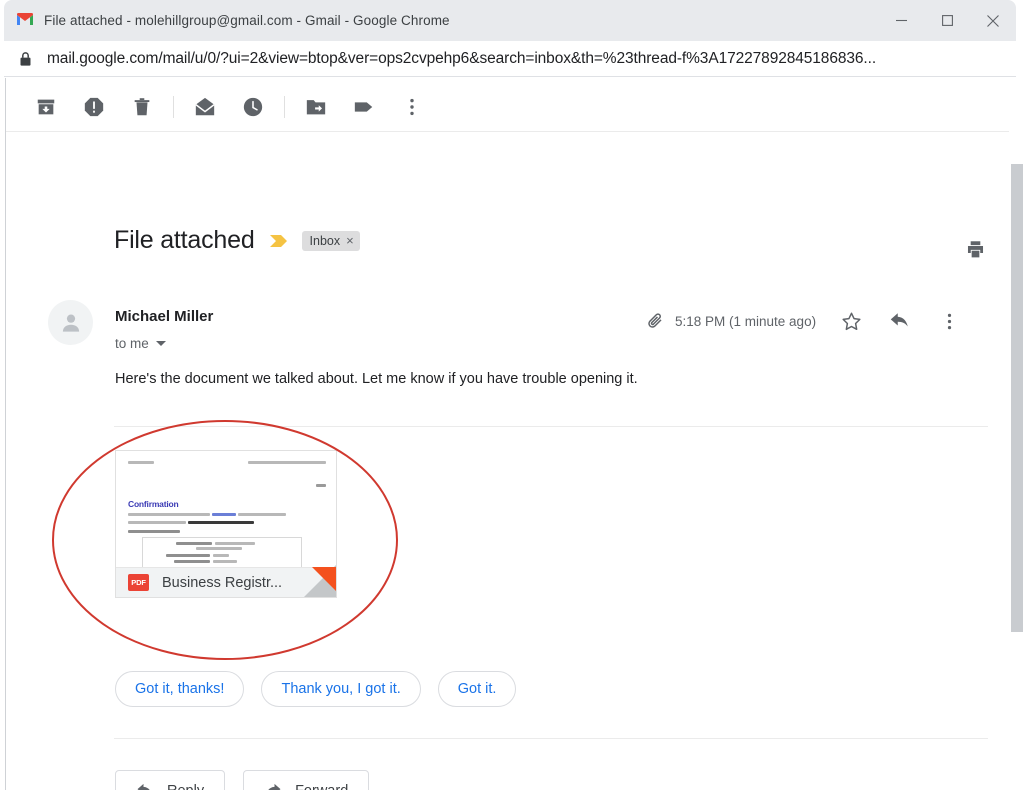  What do you see at coordinates (551, 738) in the screenshot?
I see `divider-below-smart-replies` at bounding box center [551, 738].